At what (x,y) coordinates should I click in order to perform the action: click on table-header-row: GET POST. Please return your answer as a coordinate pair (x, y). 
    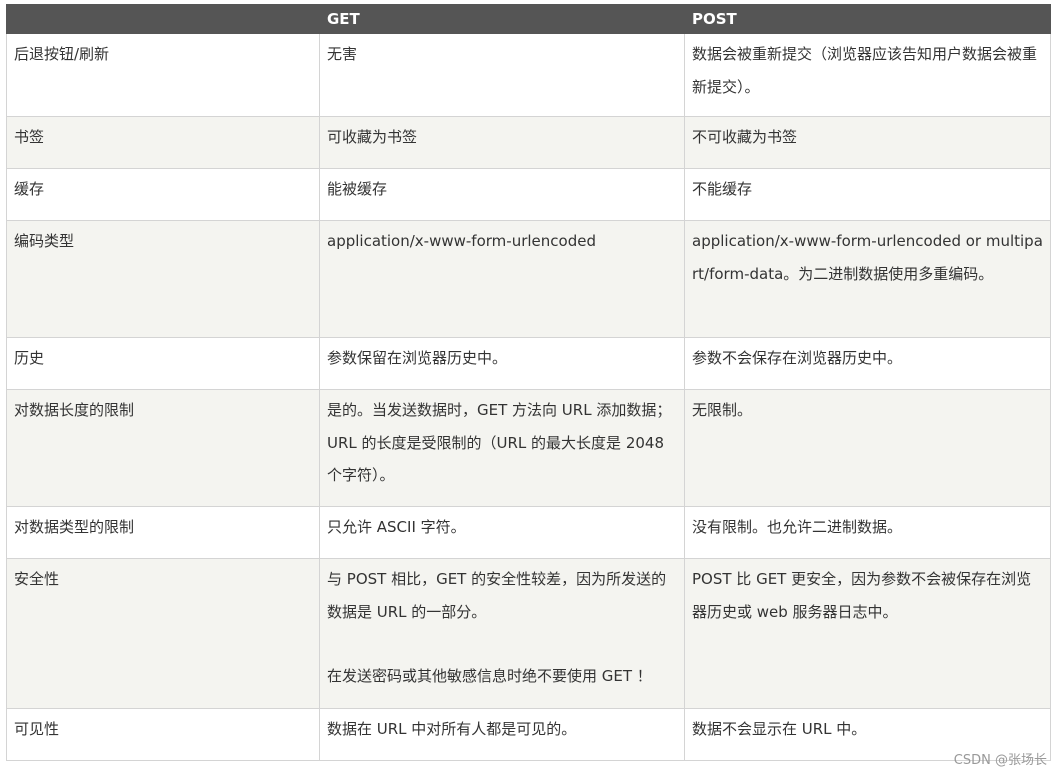
    Looking at the image, I should click on (528, 19).